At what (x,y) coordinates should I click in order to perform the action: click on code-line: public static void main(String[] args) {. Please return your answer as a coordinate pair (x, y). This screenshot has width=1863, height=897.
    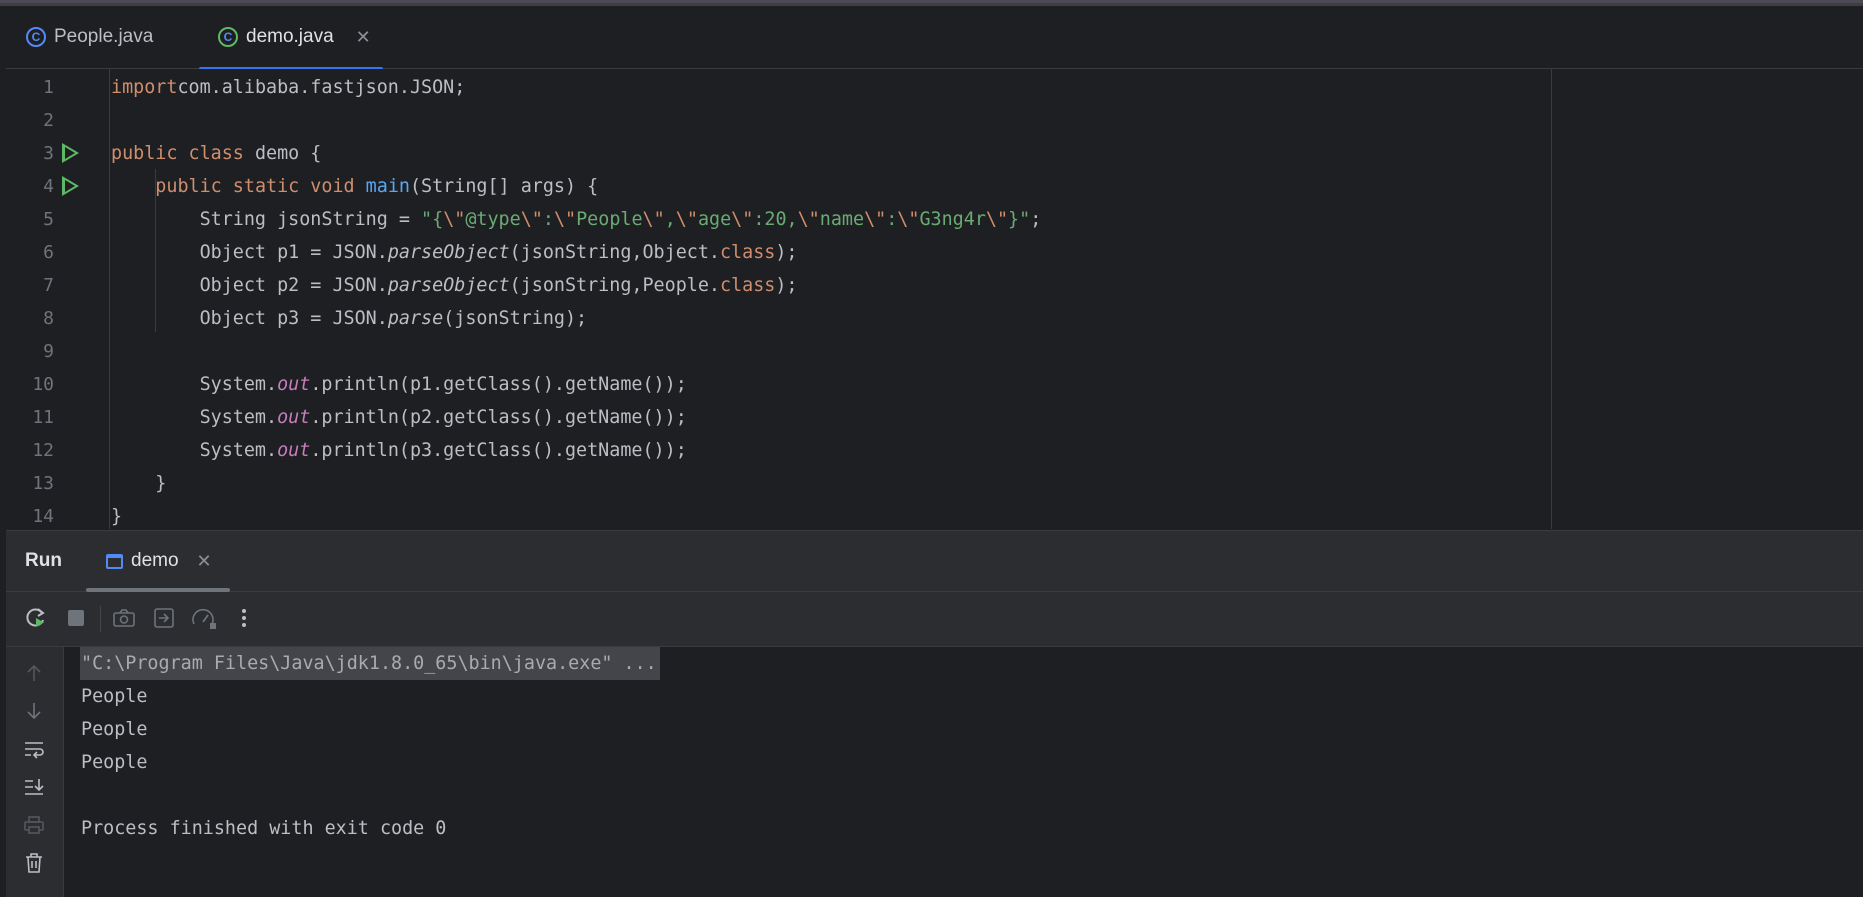
    Looking at the image, I should click on (354, 186).